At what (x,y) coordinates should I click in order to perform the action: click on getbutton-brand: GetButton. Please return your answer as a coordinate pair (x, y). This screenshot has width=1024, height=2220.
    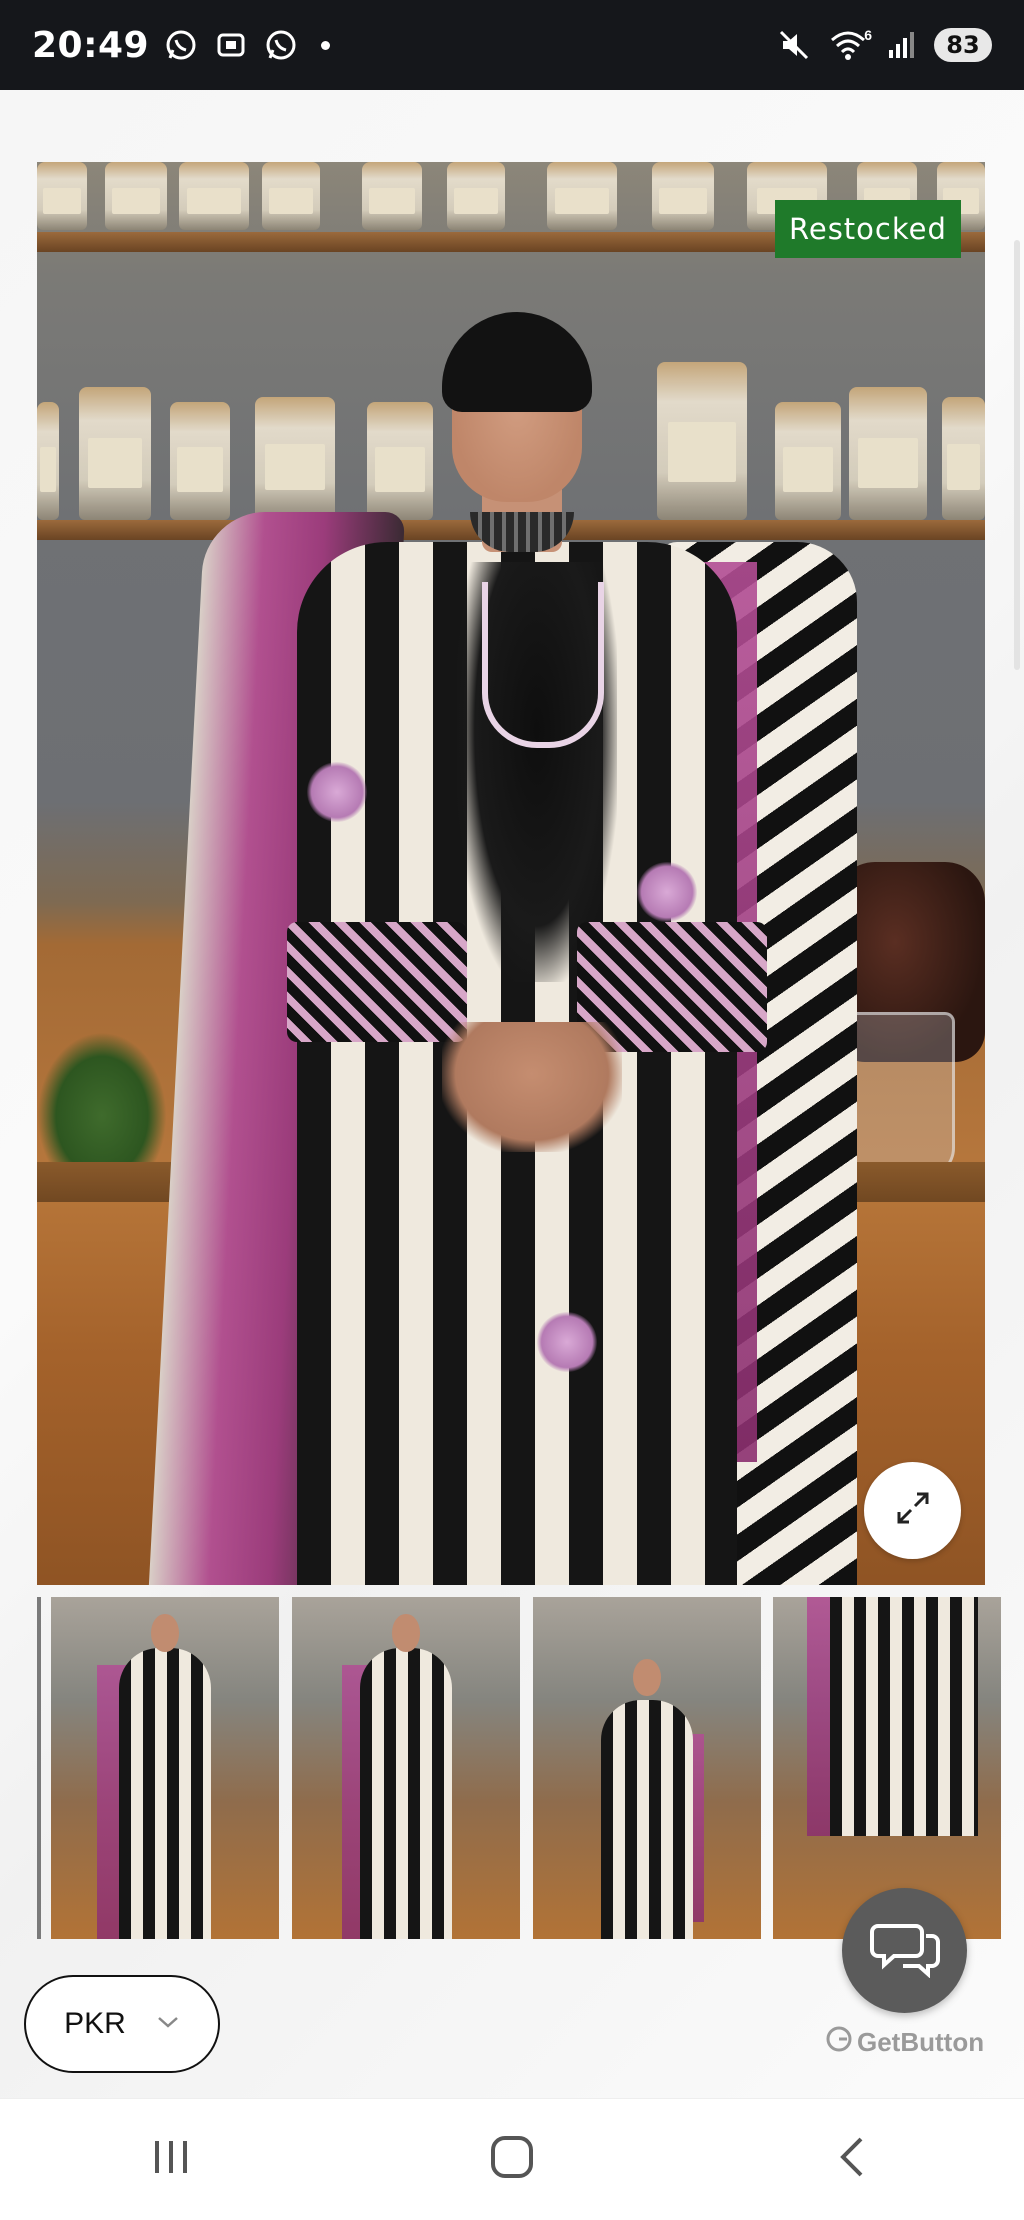
    Looking at the image, I should click on (904, 2042).